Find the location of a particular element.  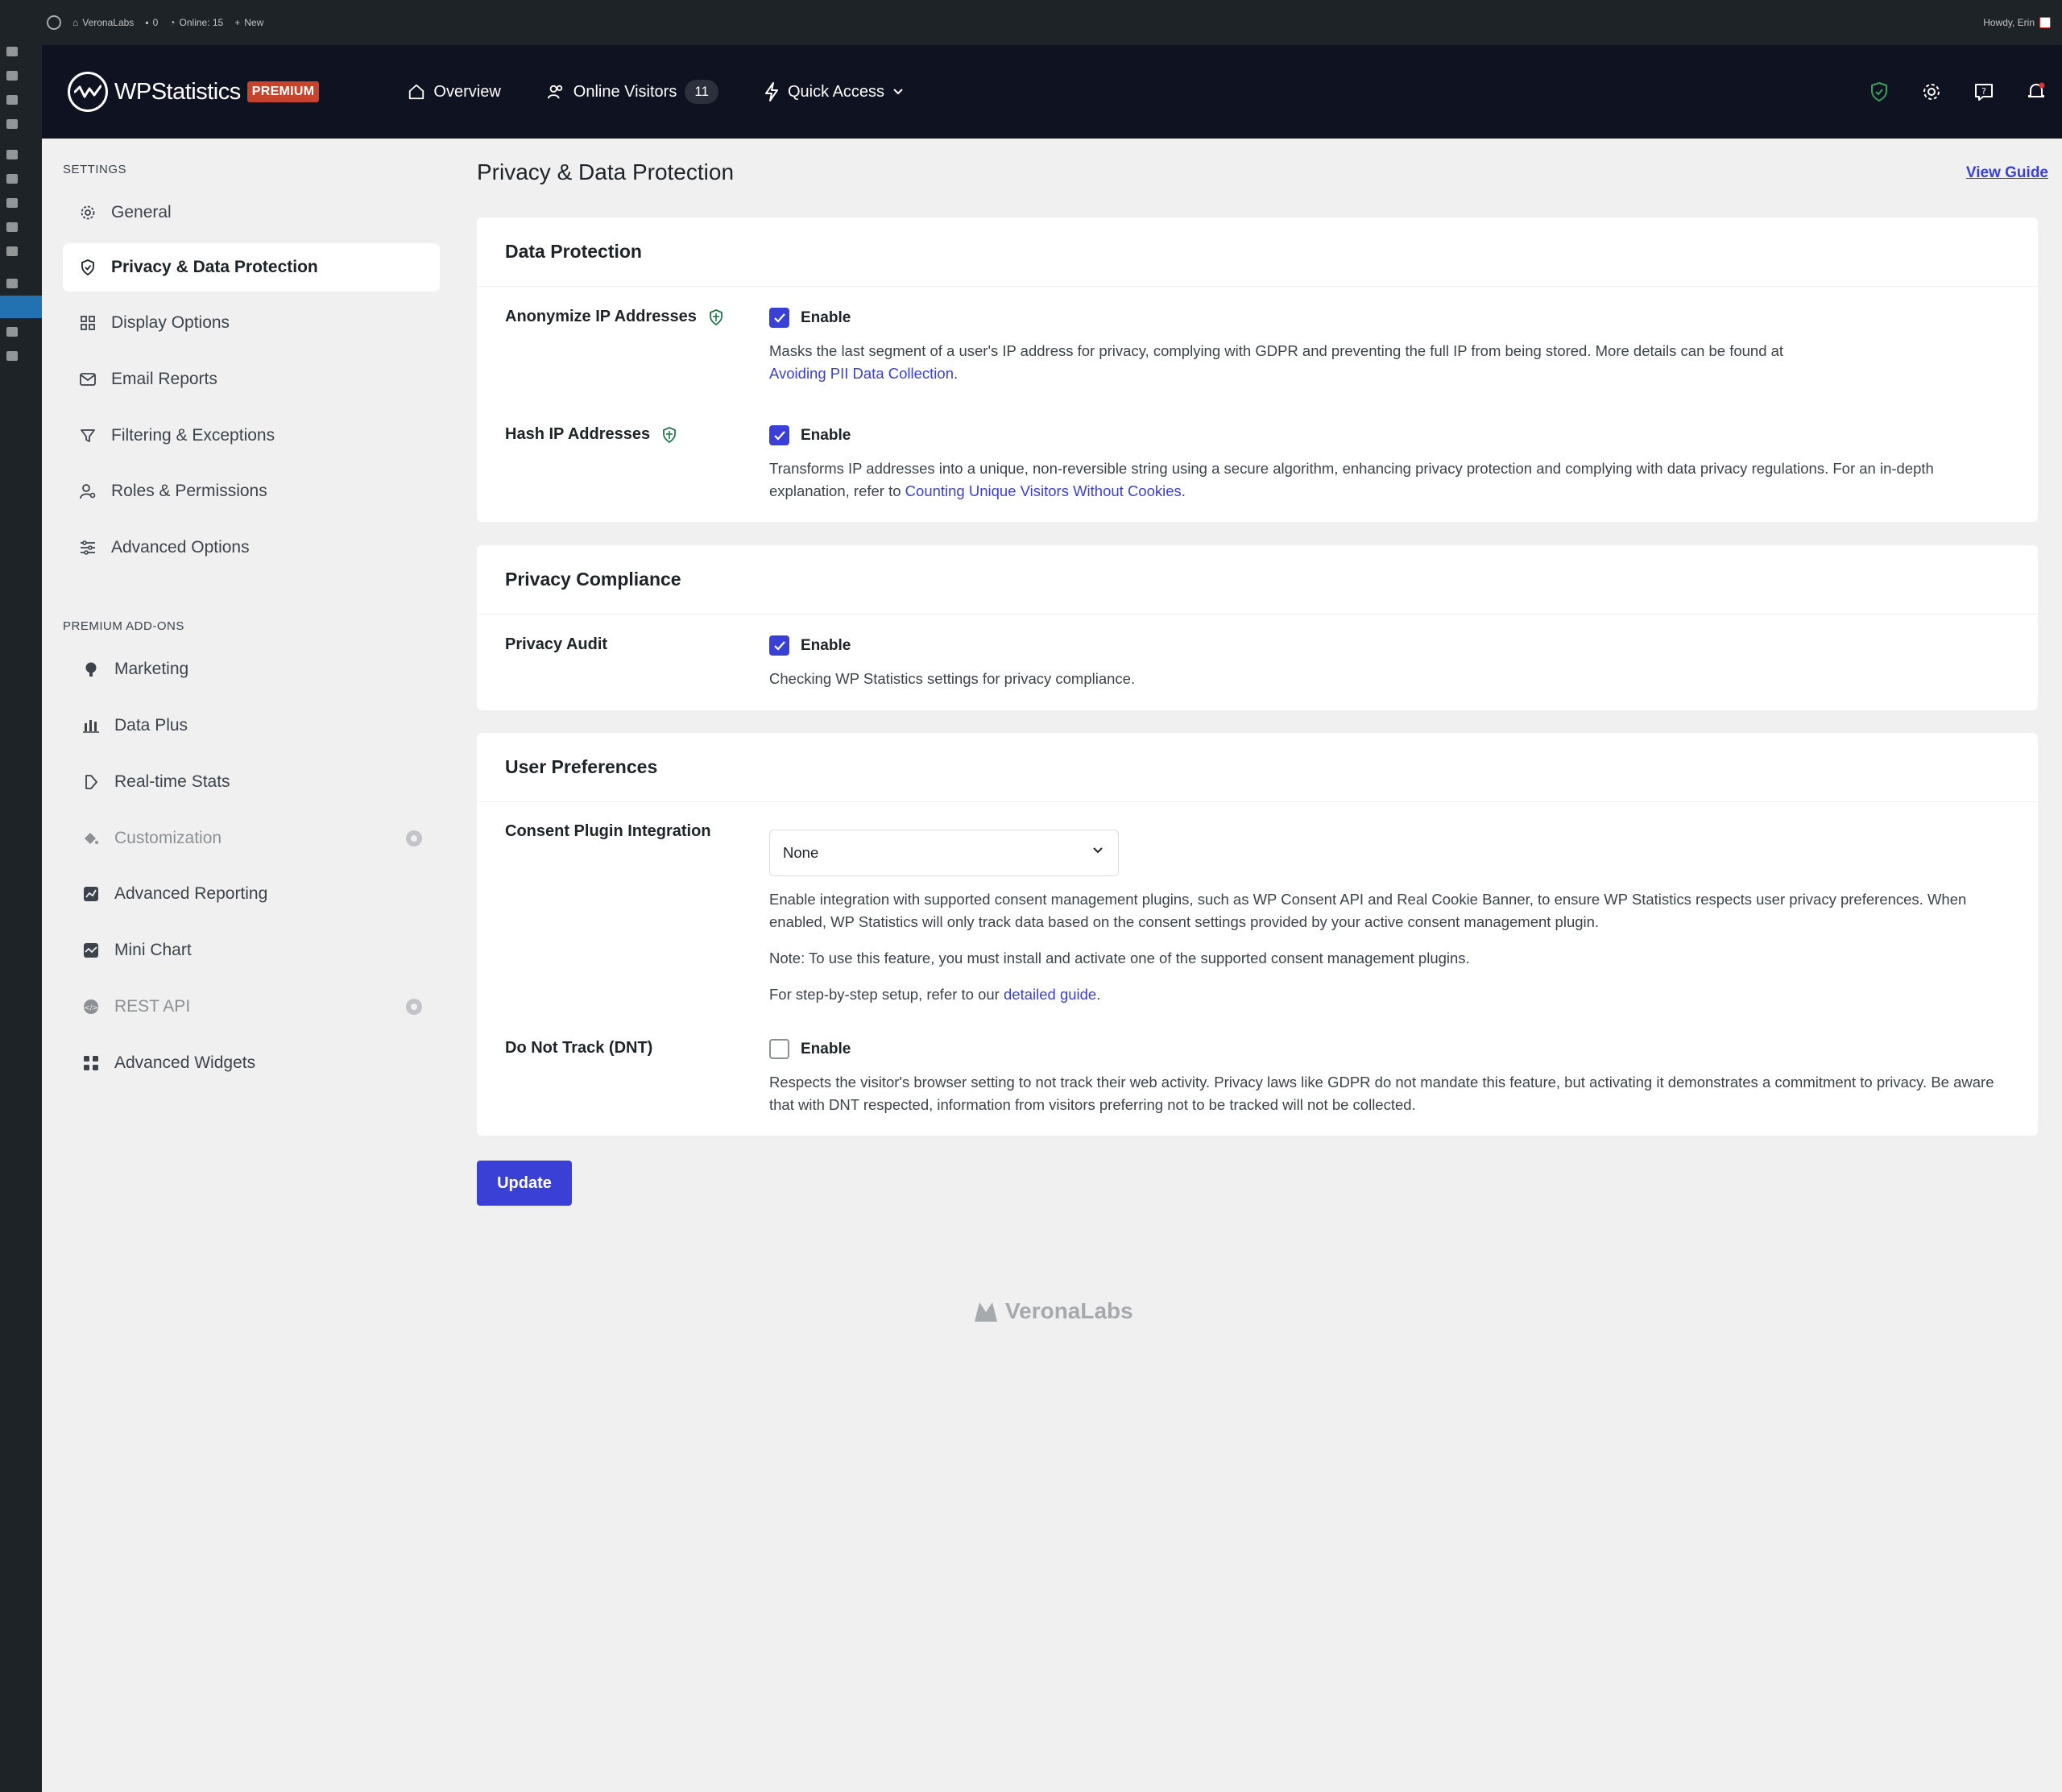

home-icon: ⌂ is located at coordinates (75, 22).